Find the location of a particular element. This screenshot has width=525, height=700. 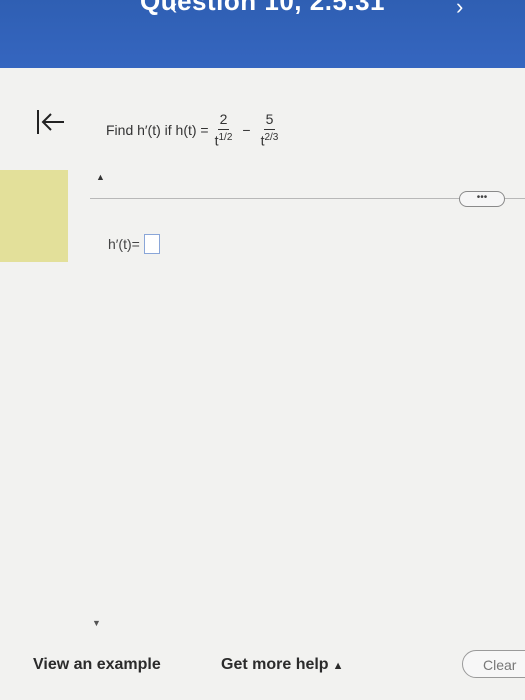

term2-denominator: t2/3 is located at coordinates (270, 139).